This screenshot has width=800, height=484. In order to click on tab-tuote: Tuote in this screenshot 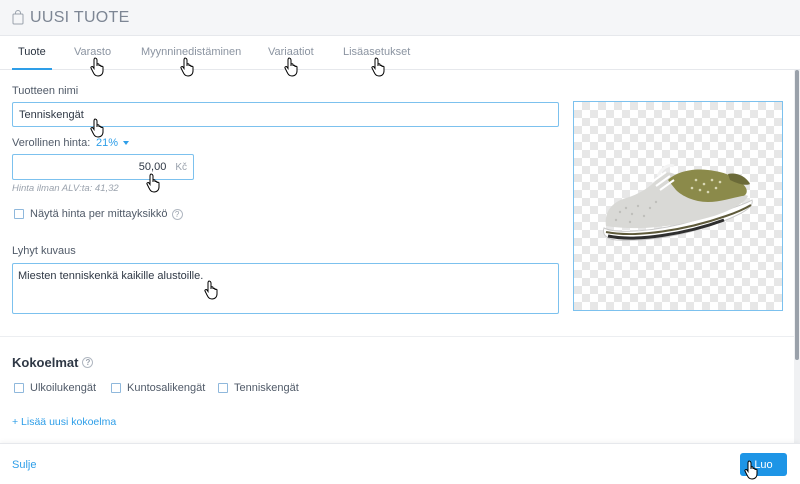, I will do `click(32, 53)`.